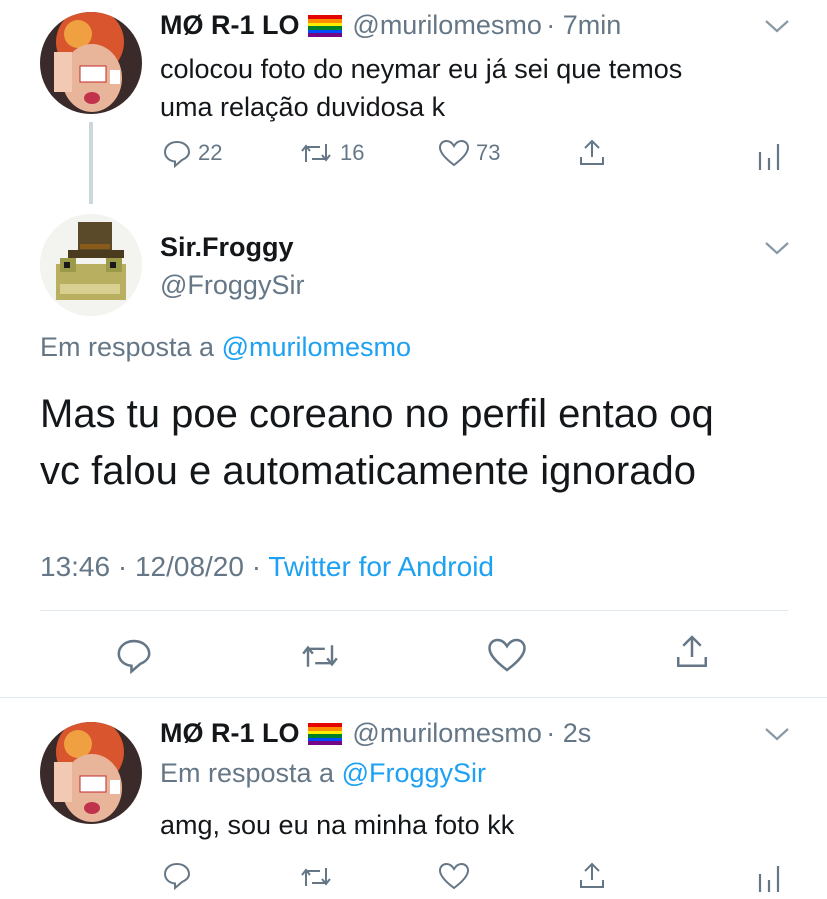 This screenshot has height=899, width=827. Describe the element at coordinates (337, 825) in the screenshot. I see `tweet-text: amg, sou eu na minha foto kk` at that location.